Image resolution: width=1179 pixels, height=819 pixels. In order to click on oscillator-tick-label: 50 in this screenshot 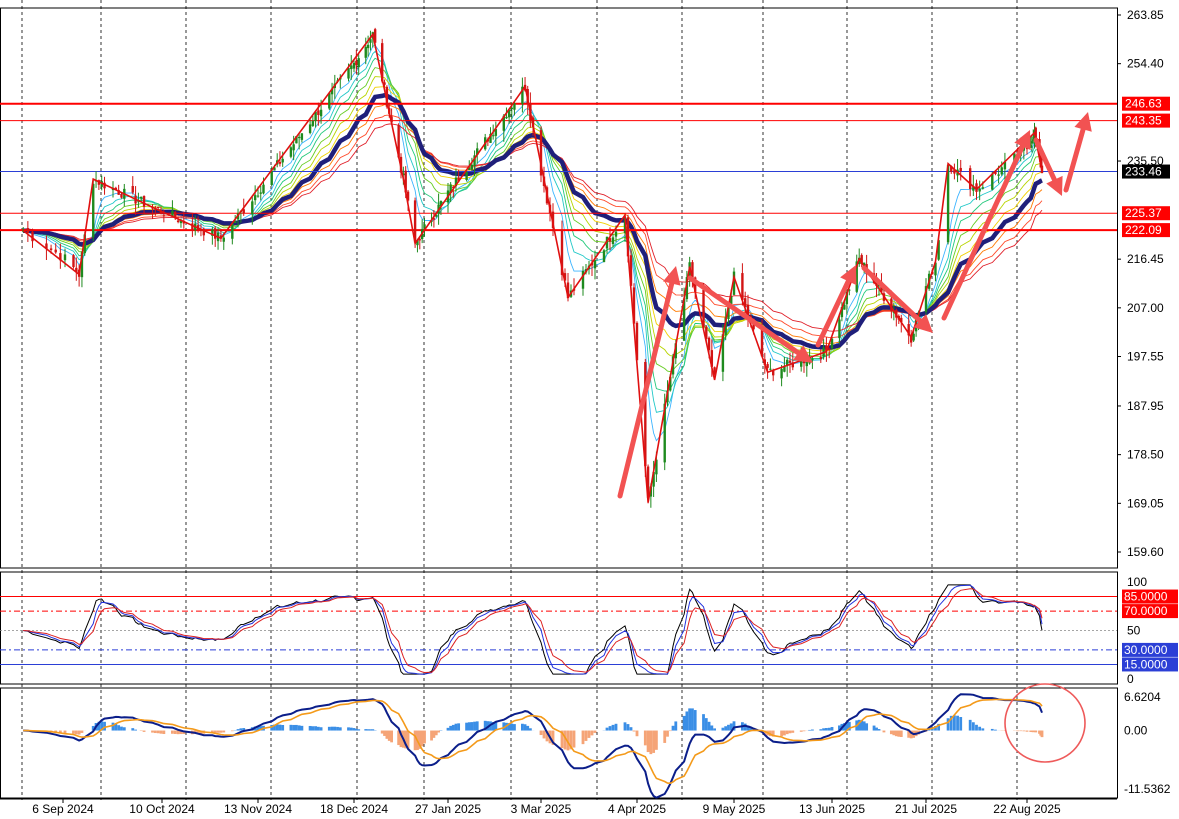, I will do `click(1134, 631)`.